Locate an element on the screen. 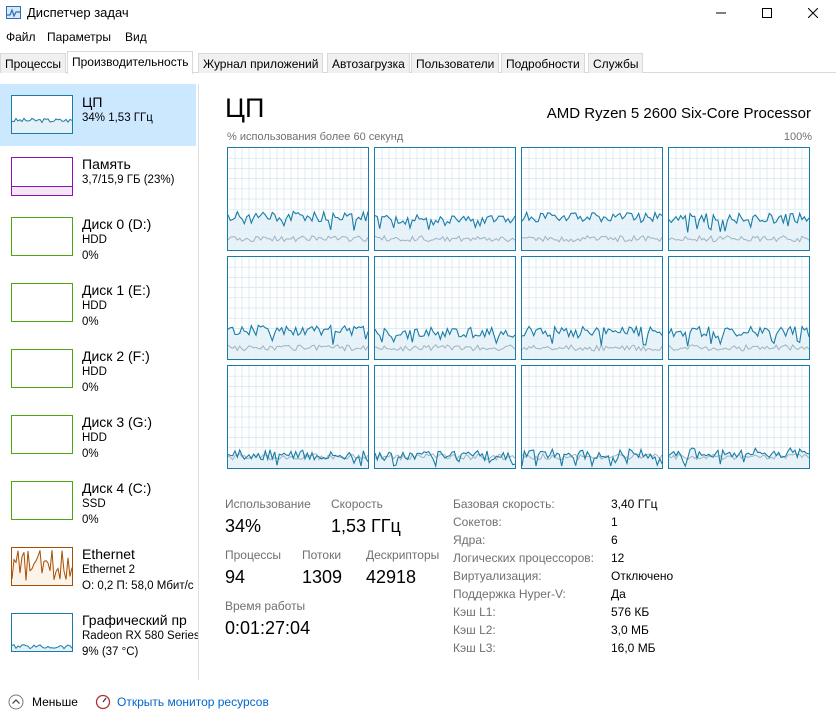 The width and height of the screenshot is (836, 724). maximize-button is located at coordinates (767, 13).